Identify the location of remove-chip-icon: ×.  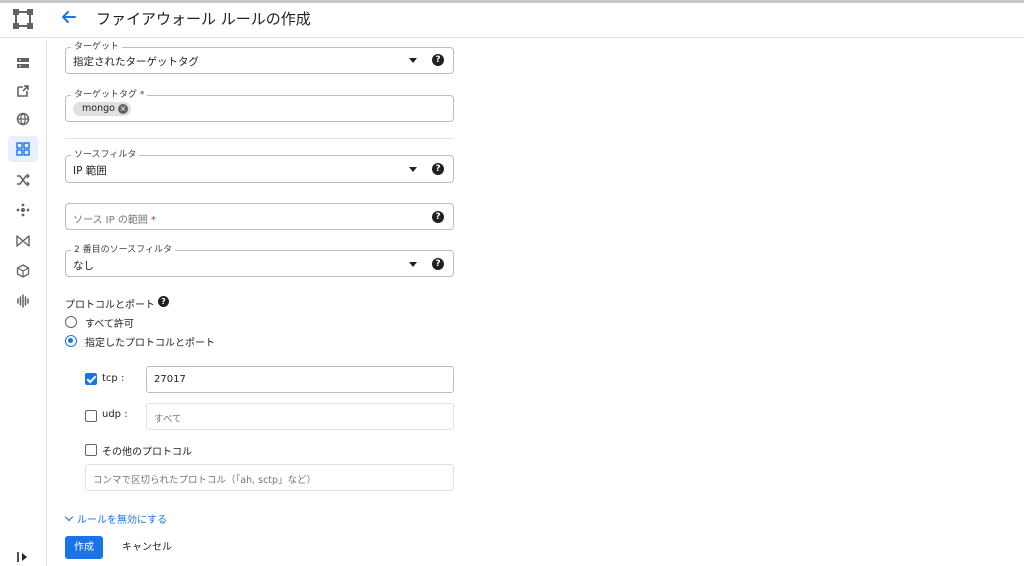
(122, 109).